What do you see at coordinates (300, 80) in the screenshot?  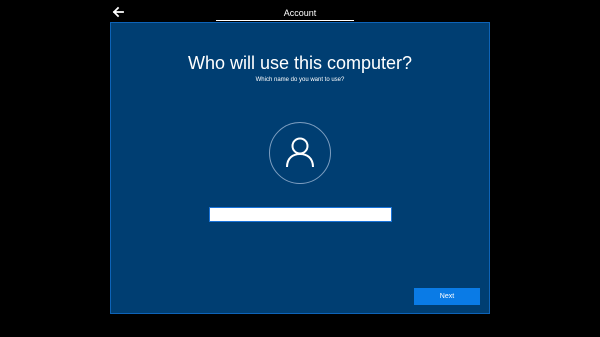 I see `dialog-subtitle: Which name do you want to use?` at bounding box center [300, 80].